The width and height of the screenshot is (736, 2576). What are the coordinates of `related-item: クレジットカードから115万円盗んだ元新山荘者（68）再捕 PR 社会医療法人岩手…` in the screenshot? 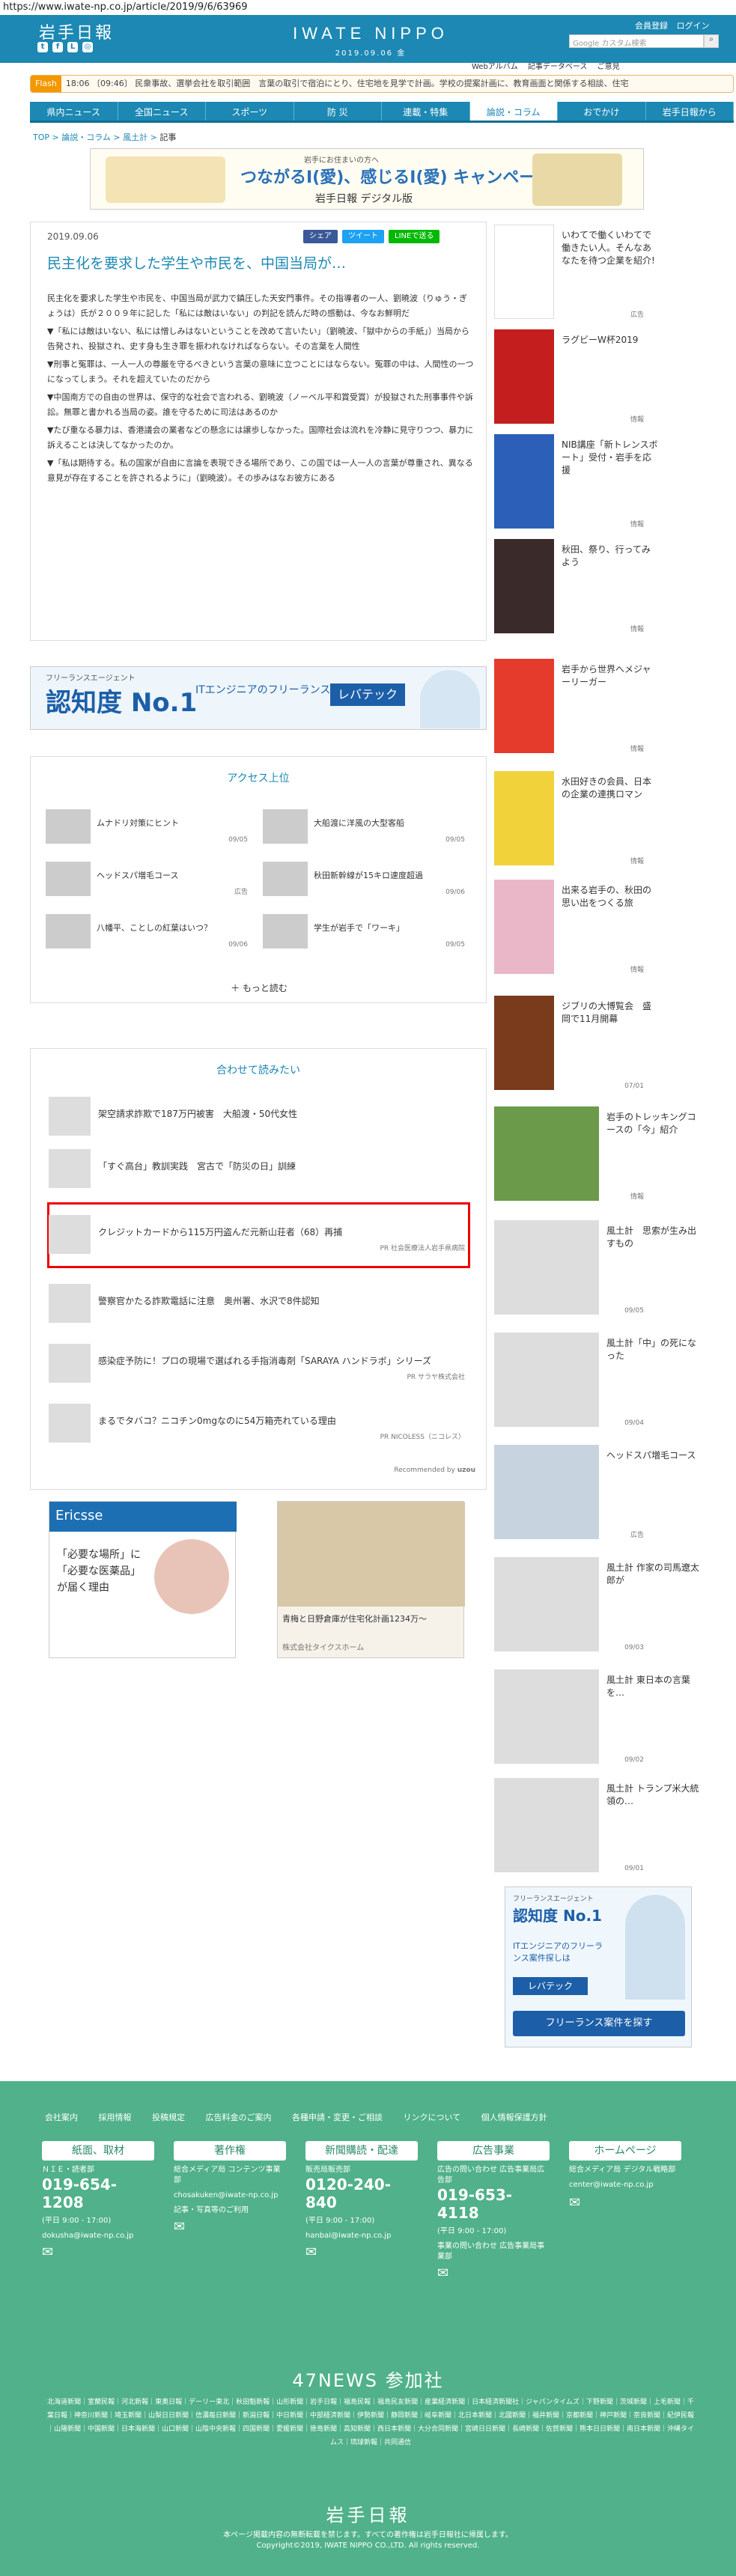 It's located at (258, 1234).